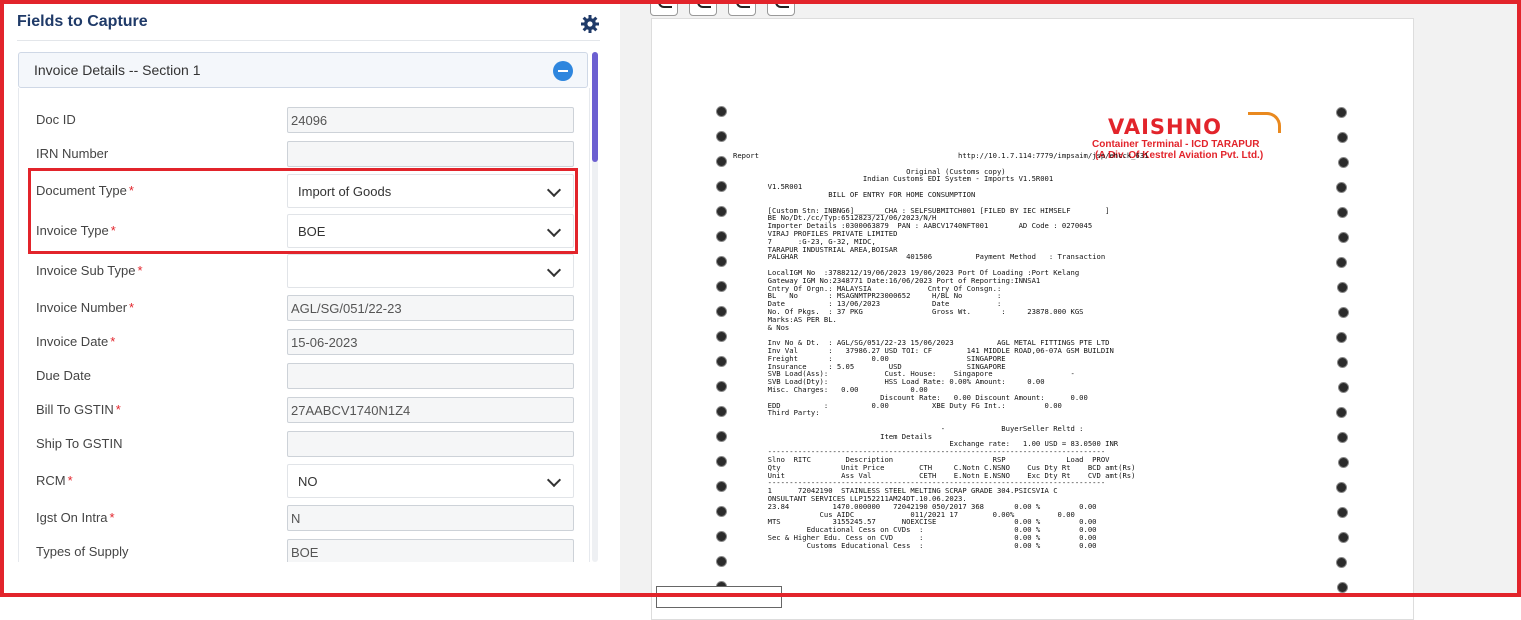 The height and width of the screenshot is (620, 1521). I want to click on row-due-date: Due Date, so click(304, 376).